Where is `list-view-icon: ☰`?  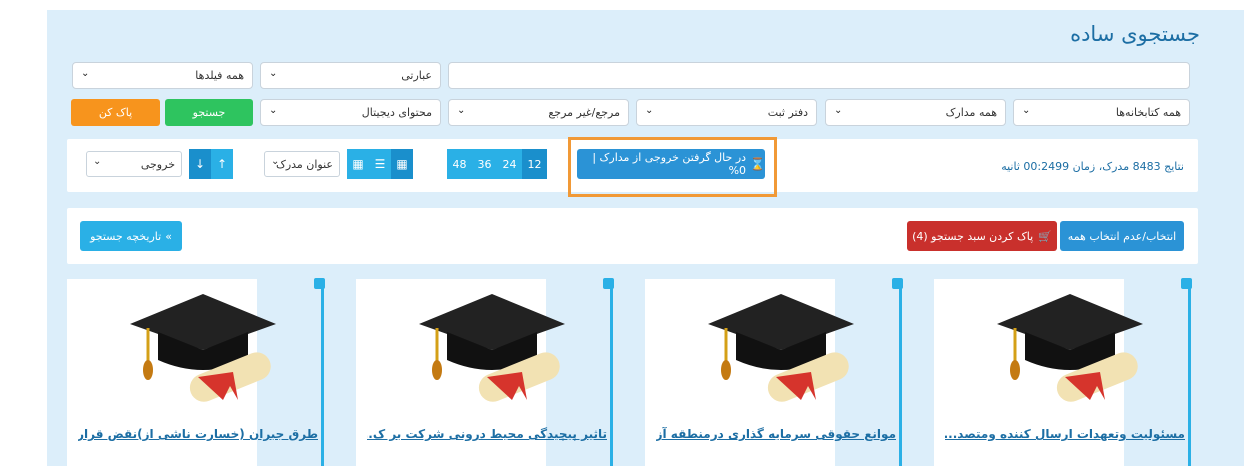 list-view-icon: ☰ is located at coordinates (380, 164).